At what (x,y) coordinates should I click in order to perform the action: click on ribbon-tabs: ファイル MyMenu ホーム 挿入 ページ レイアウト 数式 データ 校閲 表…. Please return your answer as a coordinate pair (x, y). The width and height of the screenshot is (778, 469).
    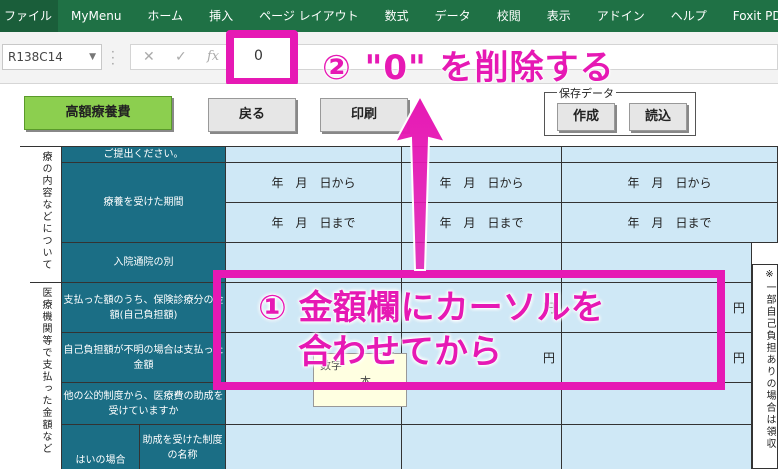
    Looking at the image, I should click on (389, 16).